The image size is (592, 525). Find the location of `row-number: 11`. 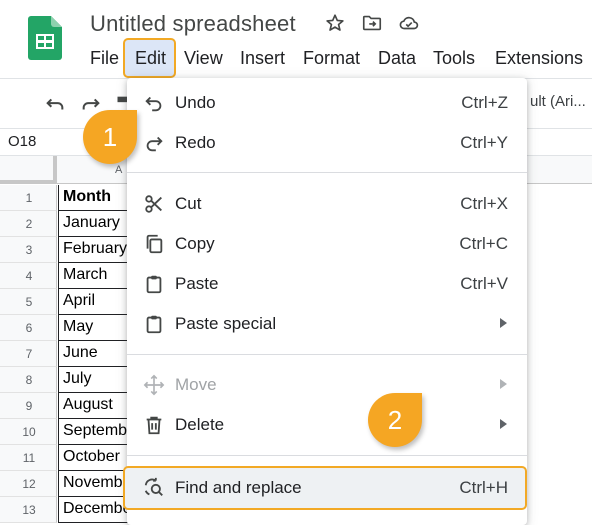

row-number: 11 is located at coordinates (28, 458).